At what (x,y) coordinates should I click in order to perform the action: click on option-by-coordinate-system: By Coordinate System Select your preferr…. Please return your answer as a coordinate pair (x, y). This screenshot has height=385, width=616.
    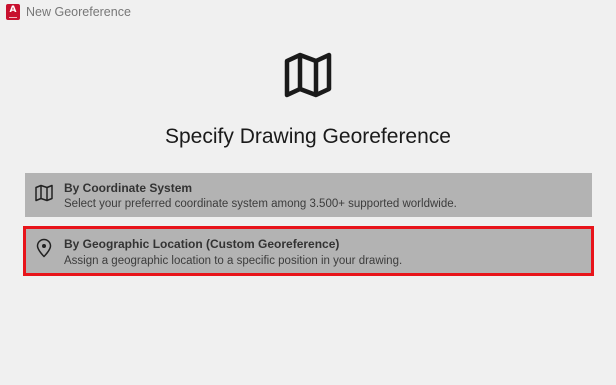
    Looking at the image, I should click on (308, 195).